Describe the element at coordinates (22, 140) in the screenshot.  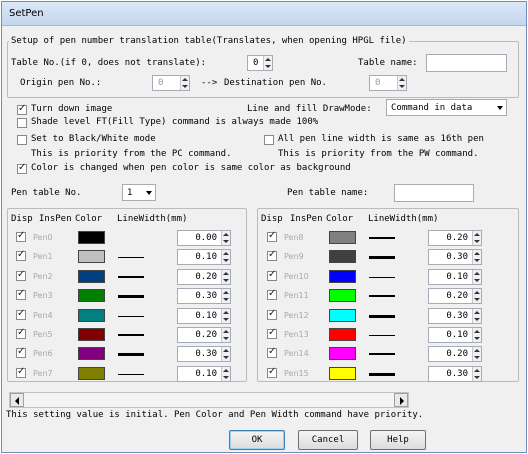
I see `black-white-checkbox` at that location.